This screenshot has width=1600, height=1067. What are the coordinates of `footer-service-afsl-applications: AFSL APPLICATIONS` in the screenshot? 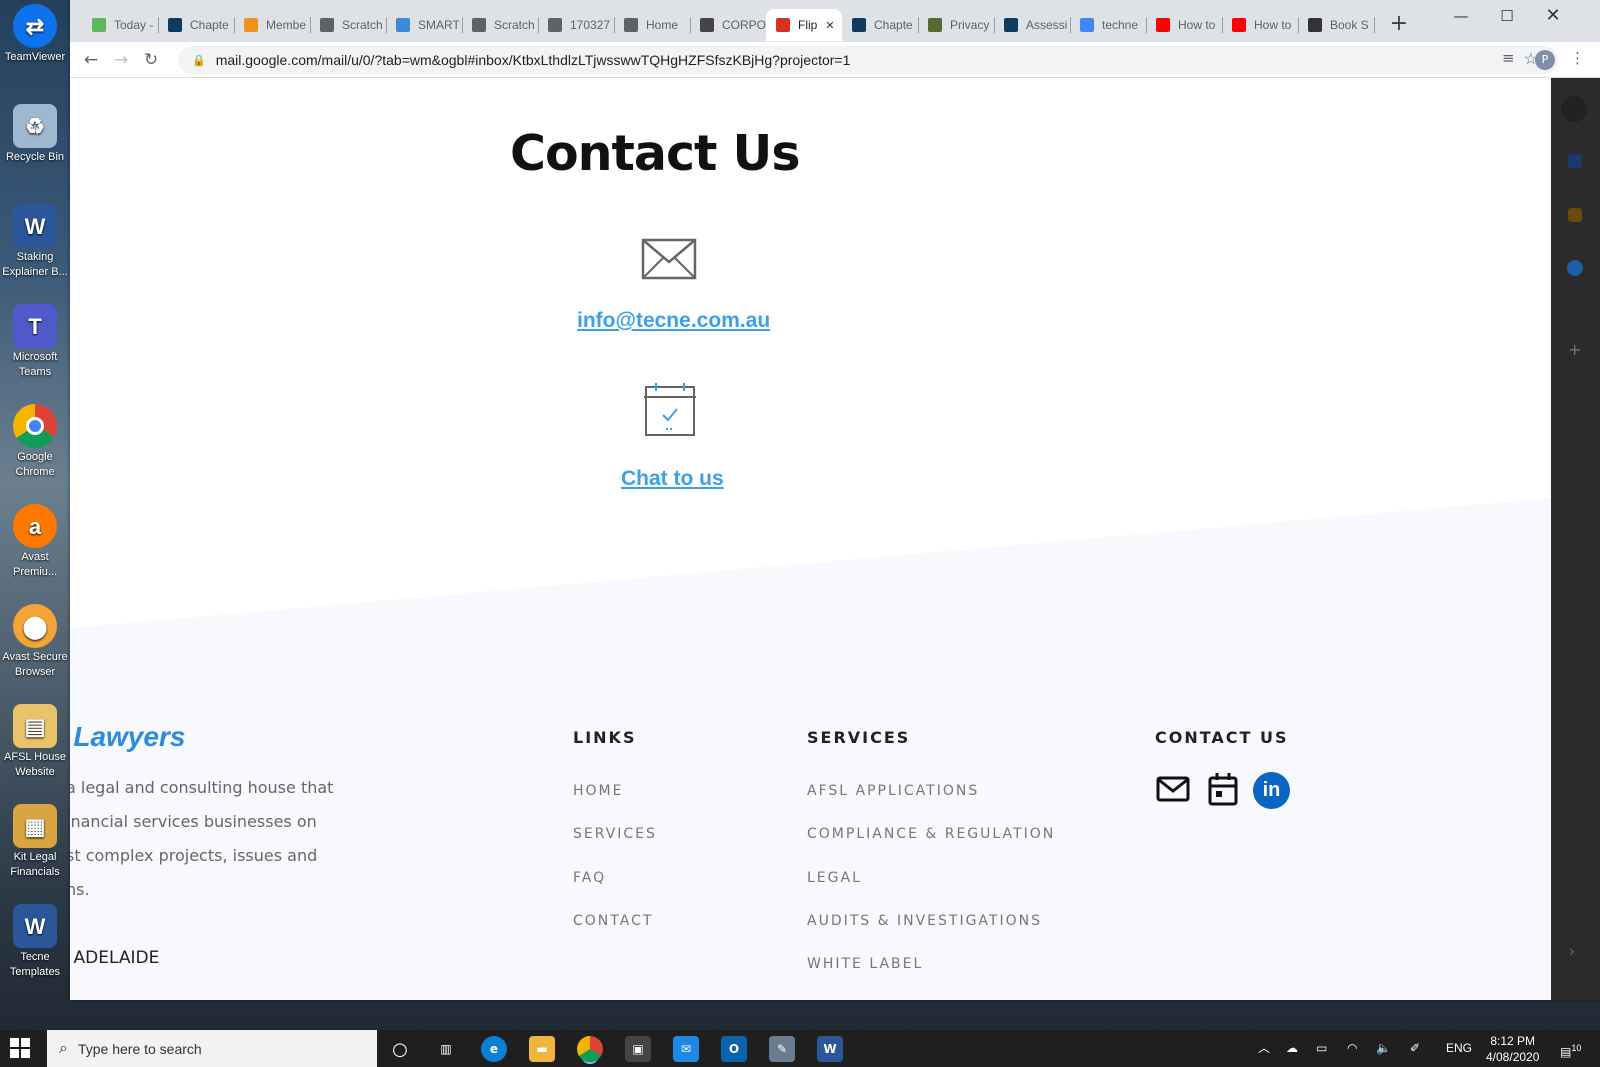 It's located at (893, 791).